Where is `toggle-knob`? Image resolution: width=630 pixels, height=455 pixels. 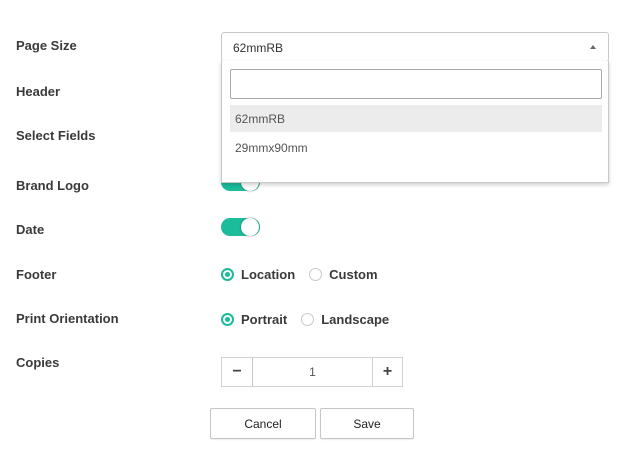 toggle-knob is located at coordinates (250, 227).